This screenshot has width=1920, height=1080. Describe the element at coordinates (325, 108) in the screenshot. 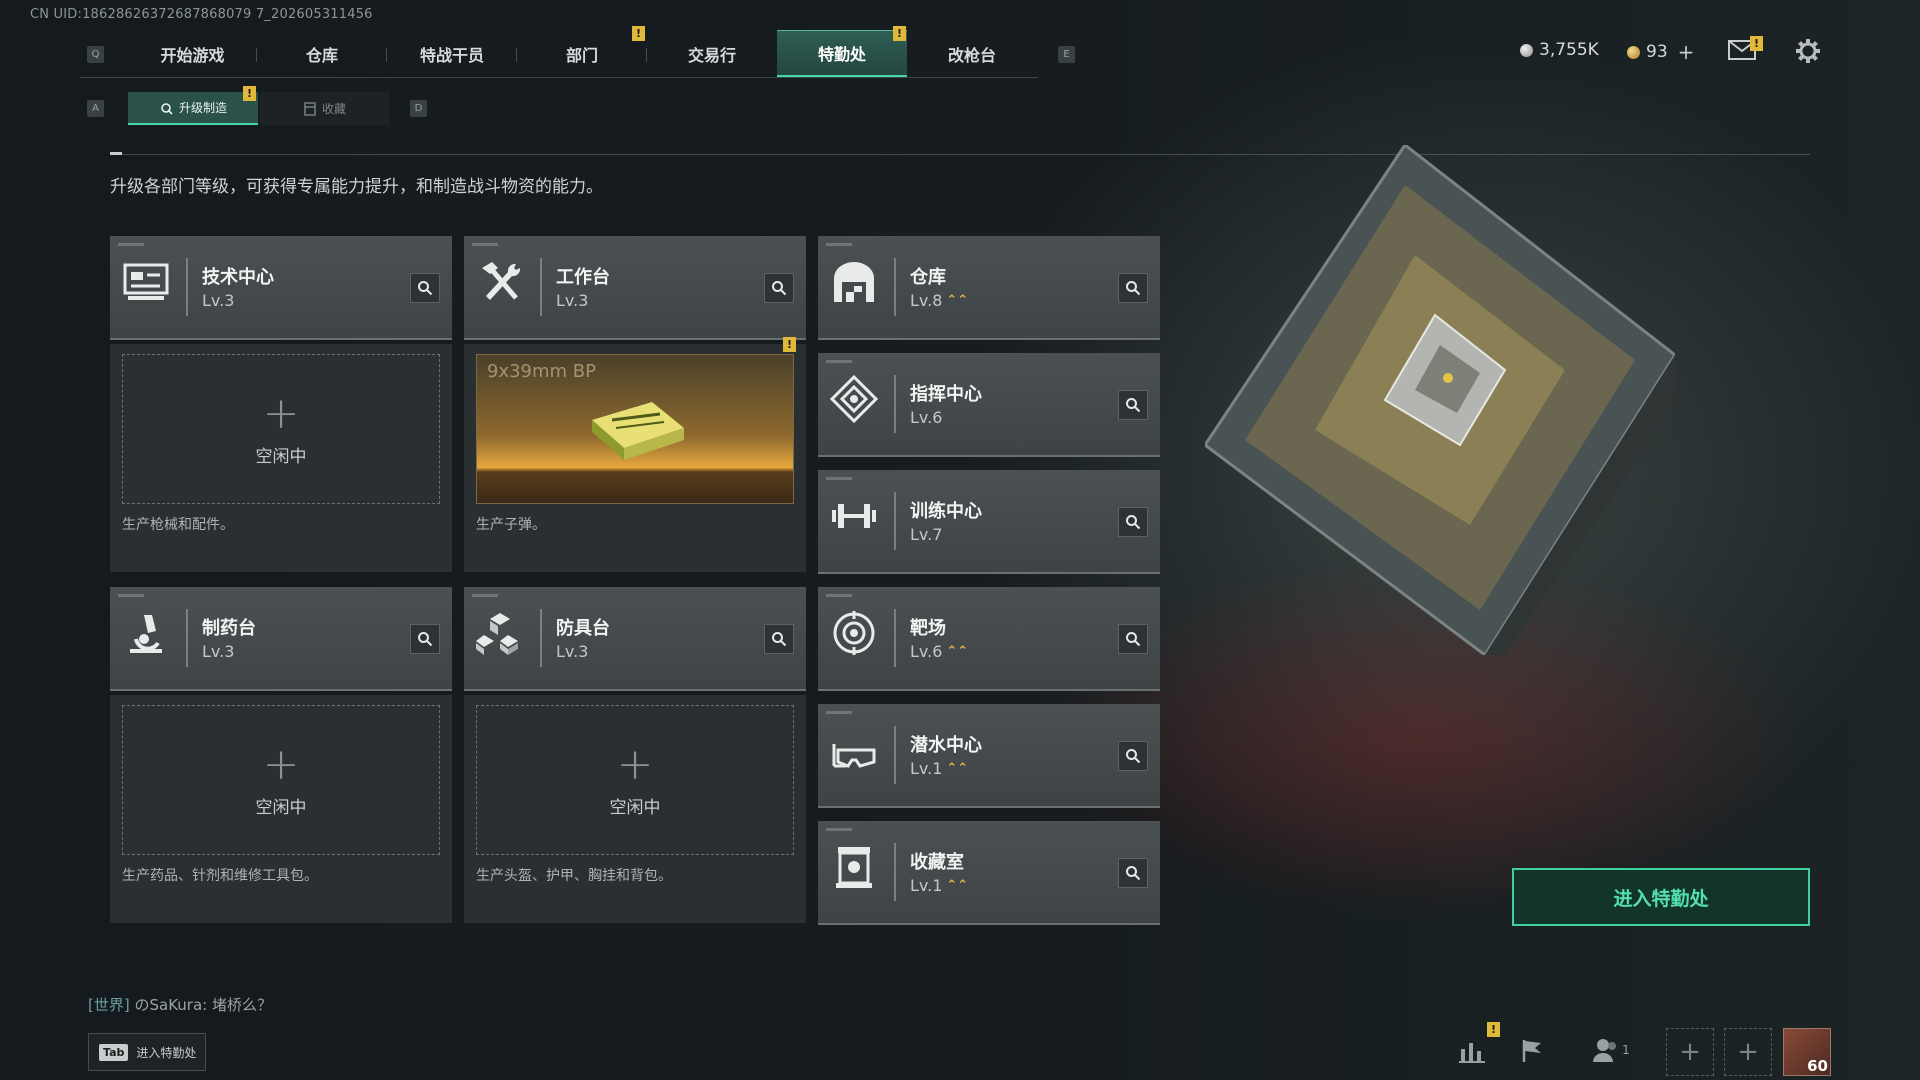

I see `subtab-collection: 收藏` at that location.